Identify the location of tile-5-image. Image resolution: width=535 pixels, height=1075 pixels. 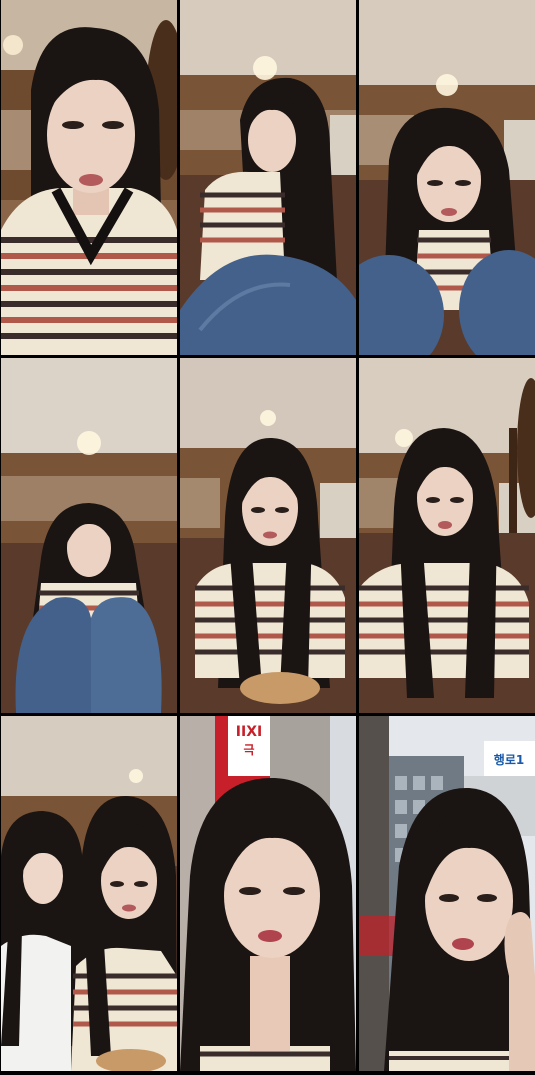
(268, 535).